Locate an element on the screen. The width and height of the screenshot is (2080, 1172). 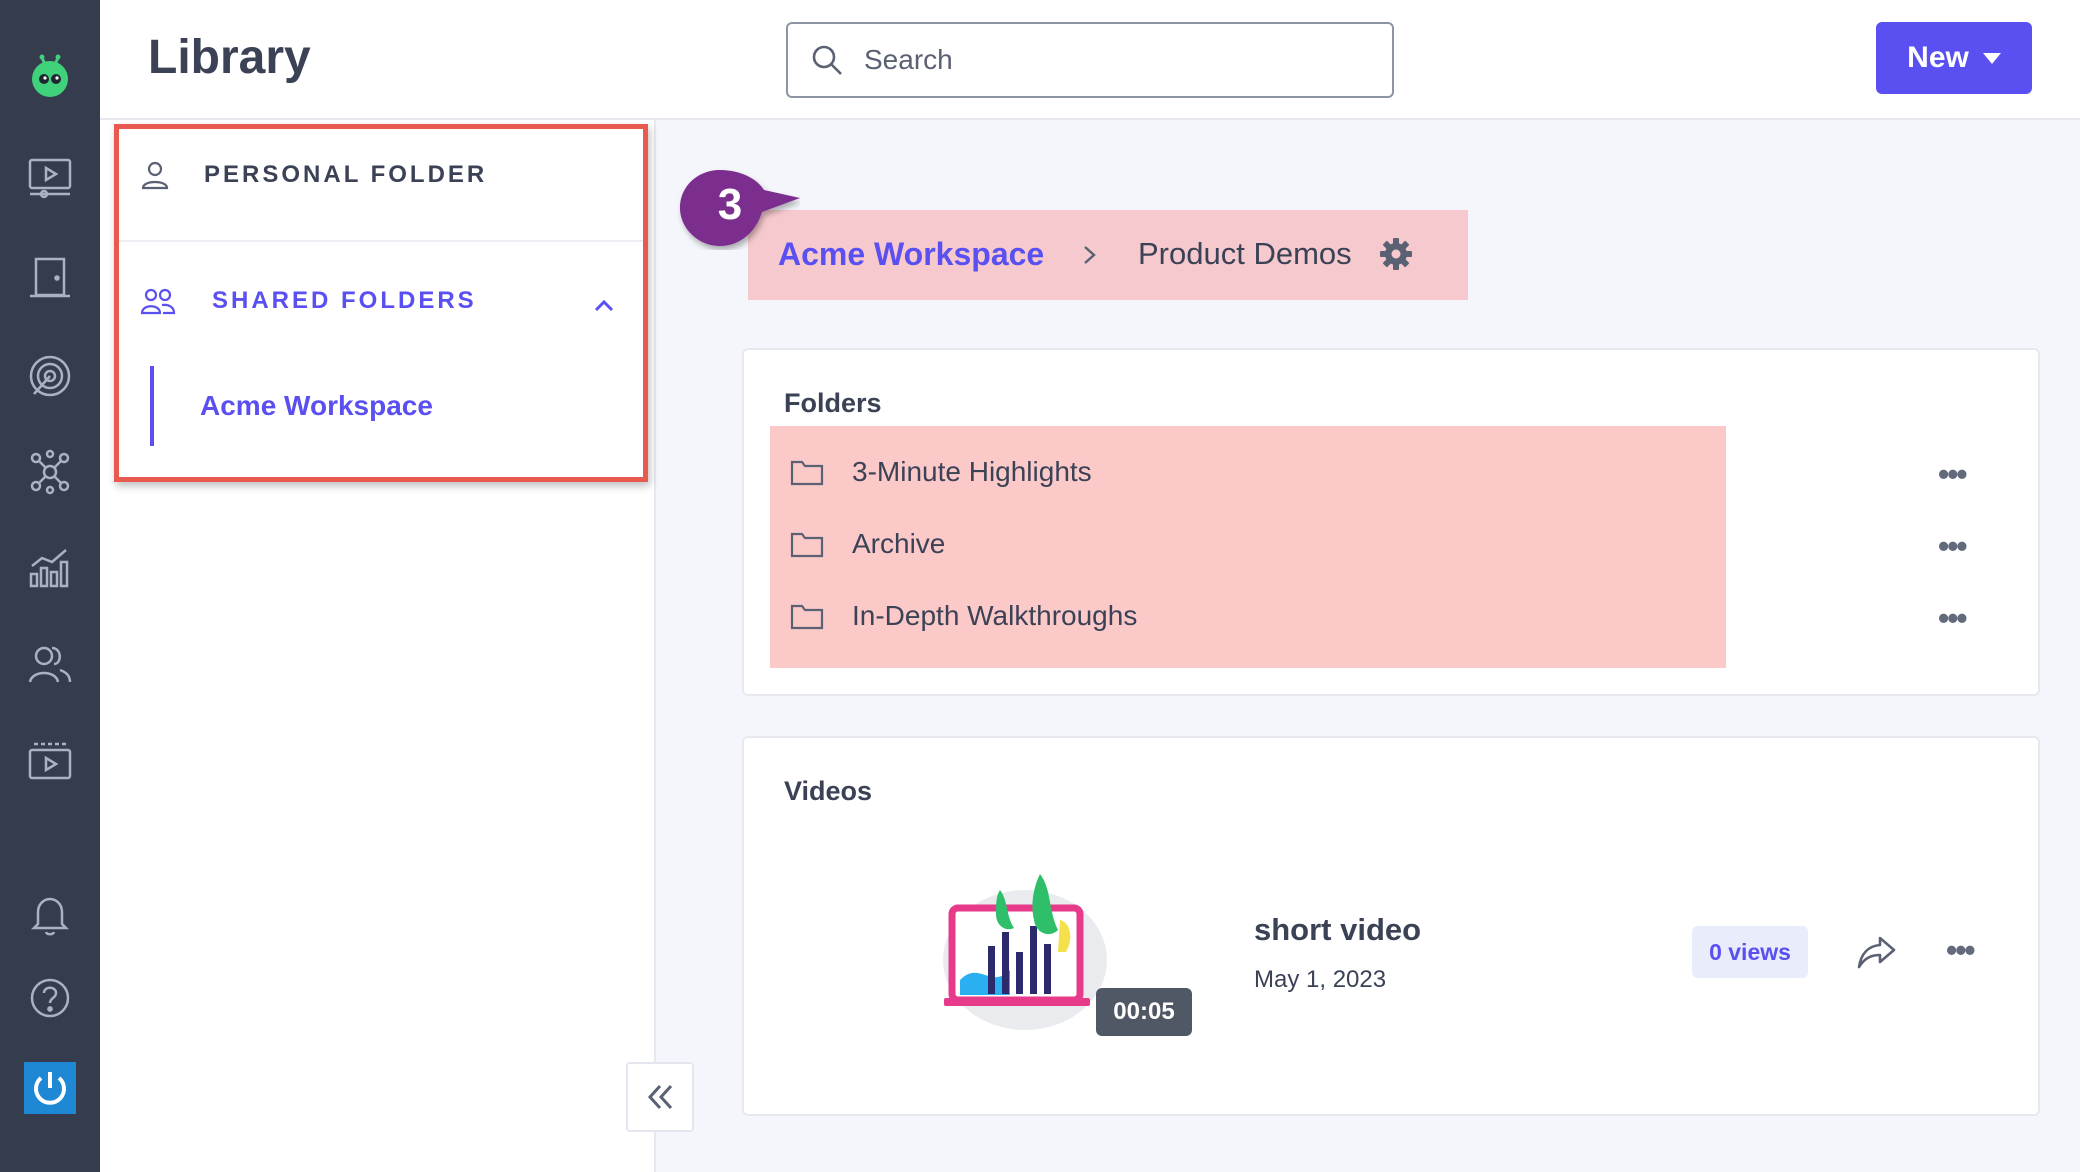
folder-row: In-Depth Walkthroughs is located at coordinates (963, 616).